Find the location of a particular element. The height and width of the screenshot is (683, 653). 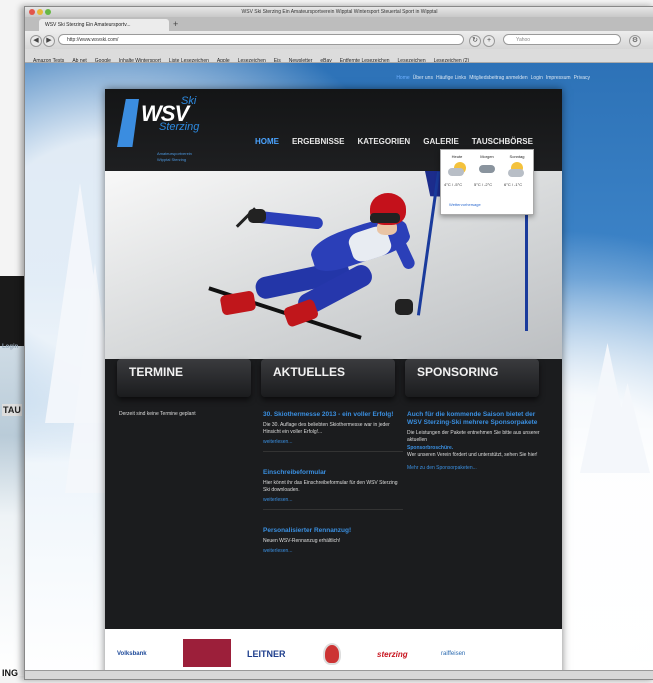

navigation-bar: ◀ ▶ http://www.wsvski.com/ ↻ + Yahoo ⚙ is located at coordinates (339, 40).